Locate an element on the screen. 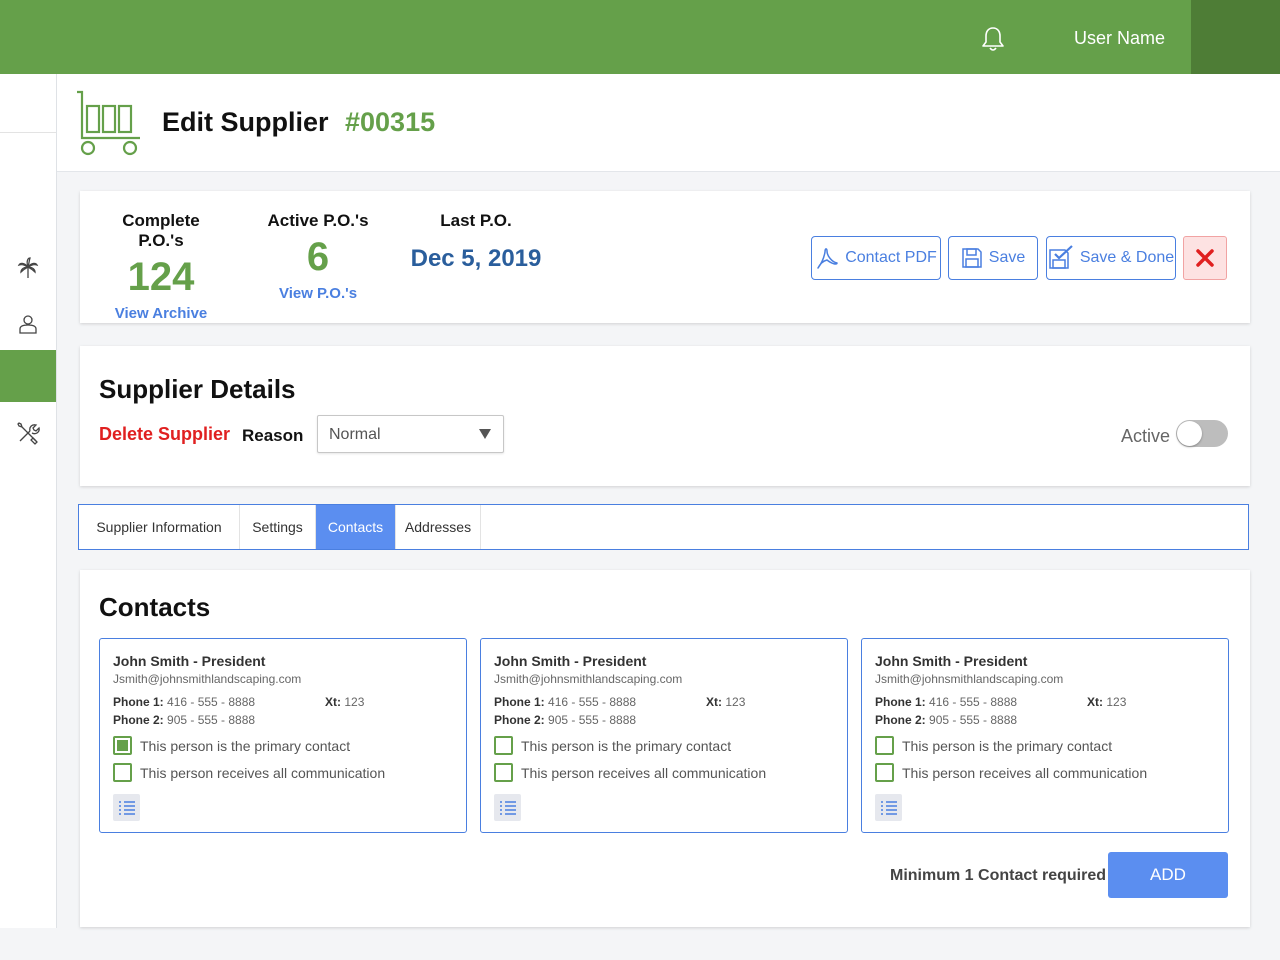 The image size is (1280, 960). stat-active-label: Active P.O.'s is located at coordinates (318, 220).